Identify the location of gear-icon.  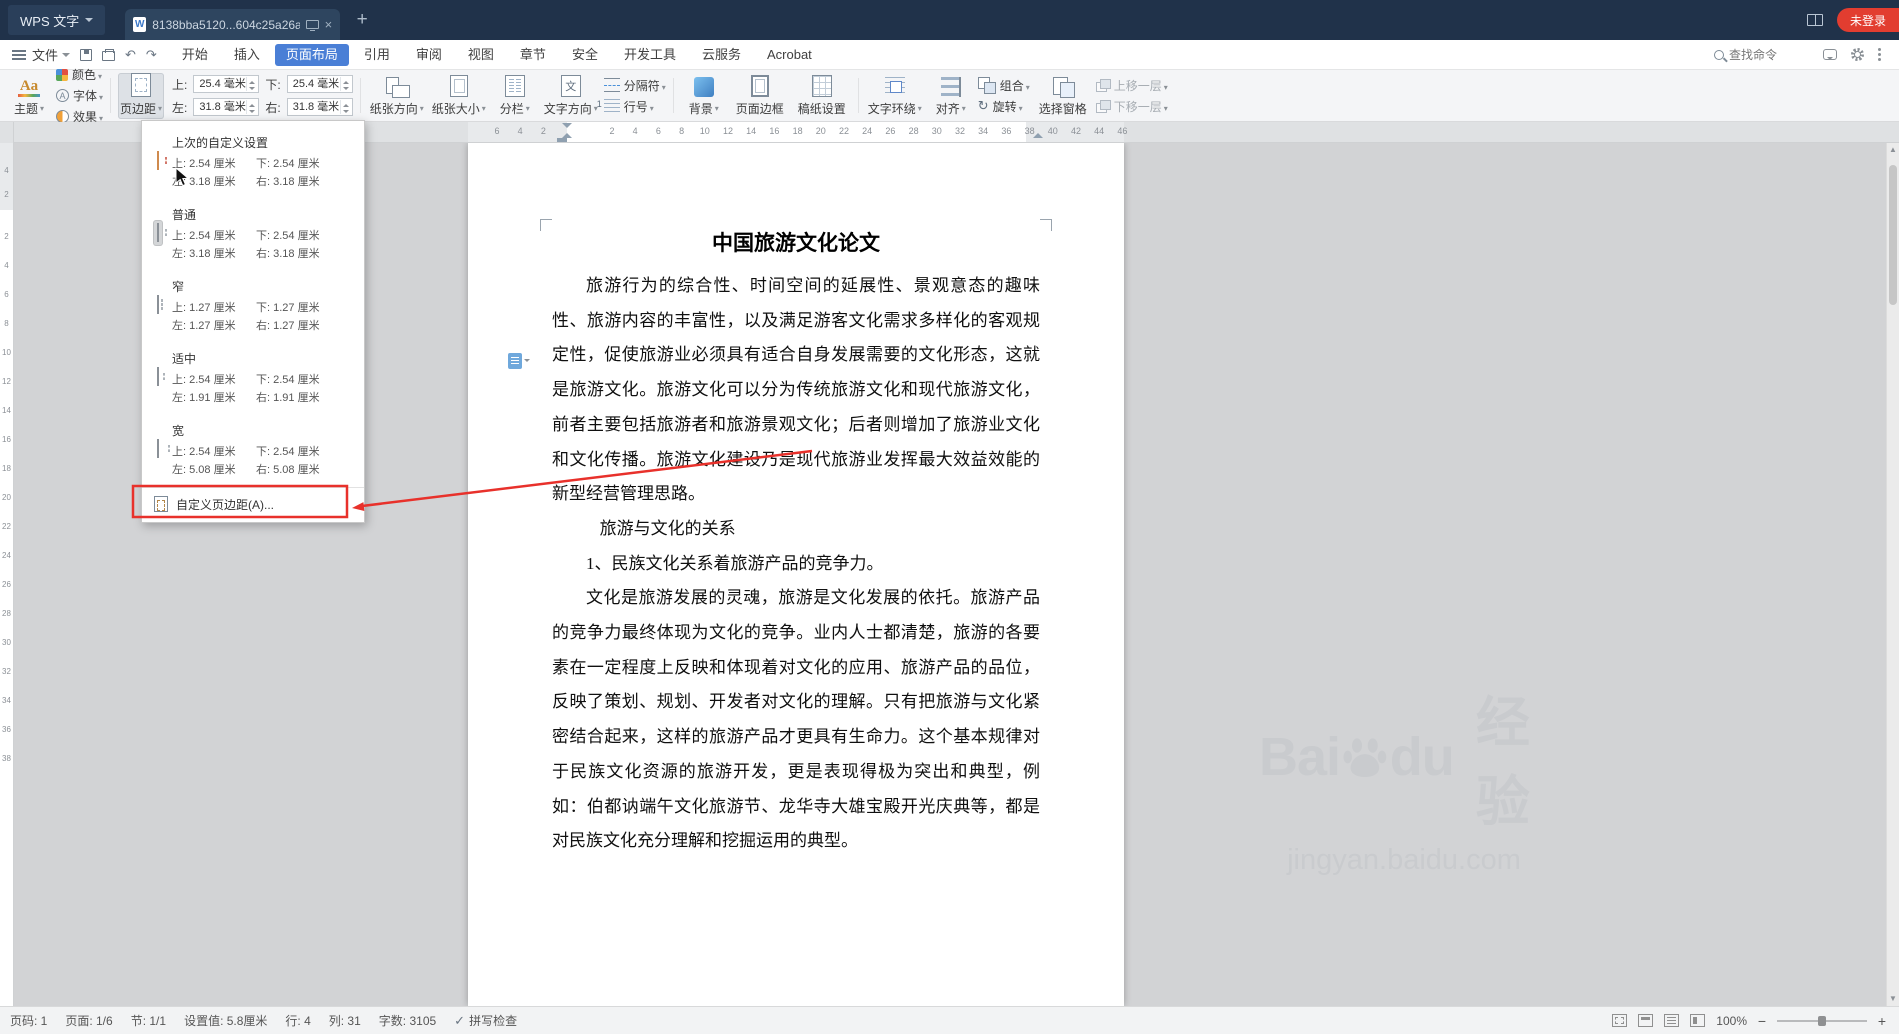
(1857, 54).